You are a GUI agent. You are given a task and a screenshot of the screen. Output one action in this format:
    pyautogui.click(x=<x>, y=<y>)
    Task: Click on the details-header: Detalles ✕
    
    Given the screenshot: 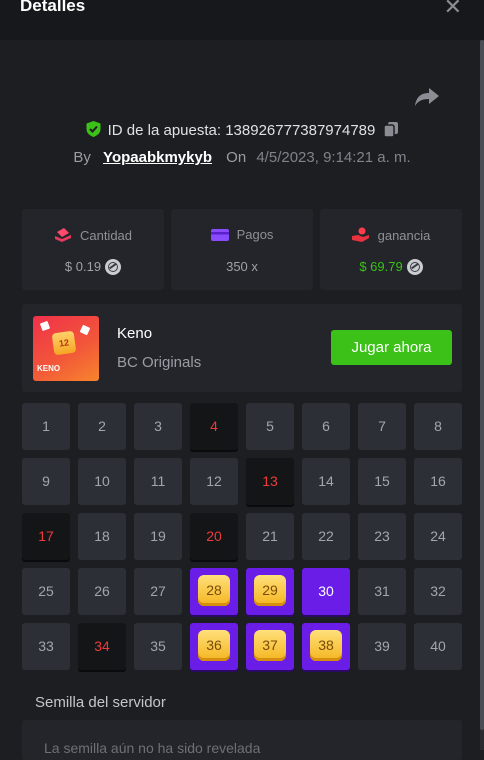 What is the action you would take?
    pyautogui.click(x=242, y=20)
    